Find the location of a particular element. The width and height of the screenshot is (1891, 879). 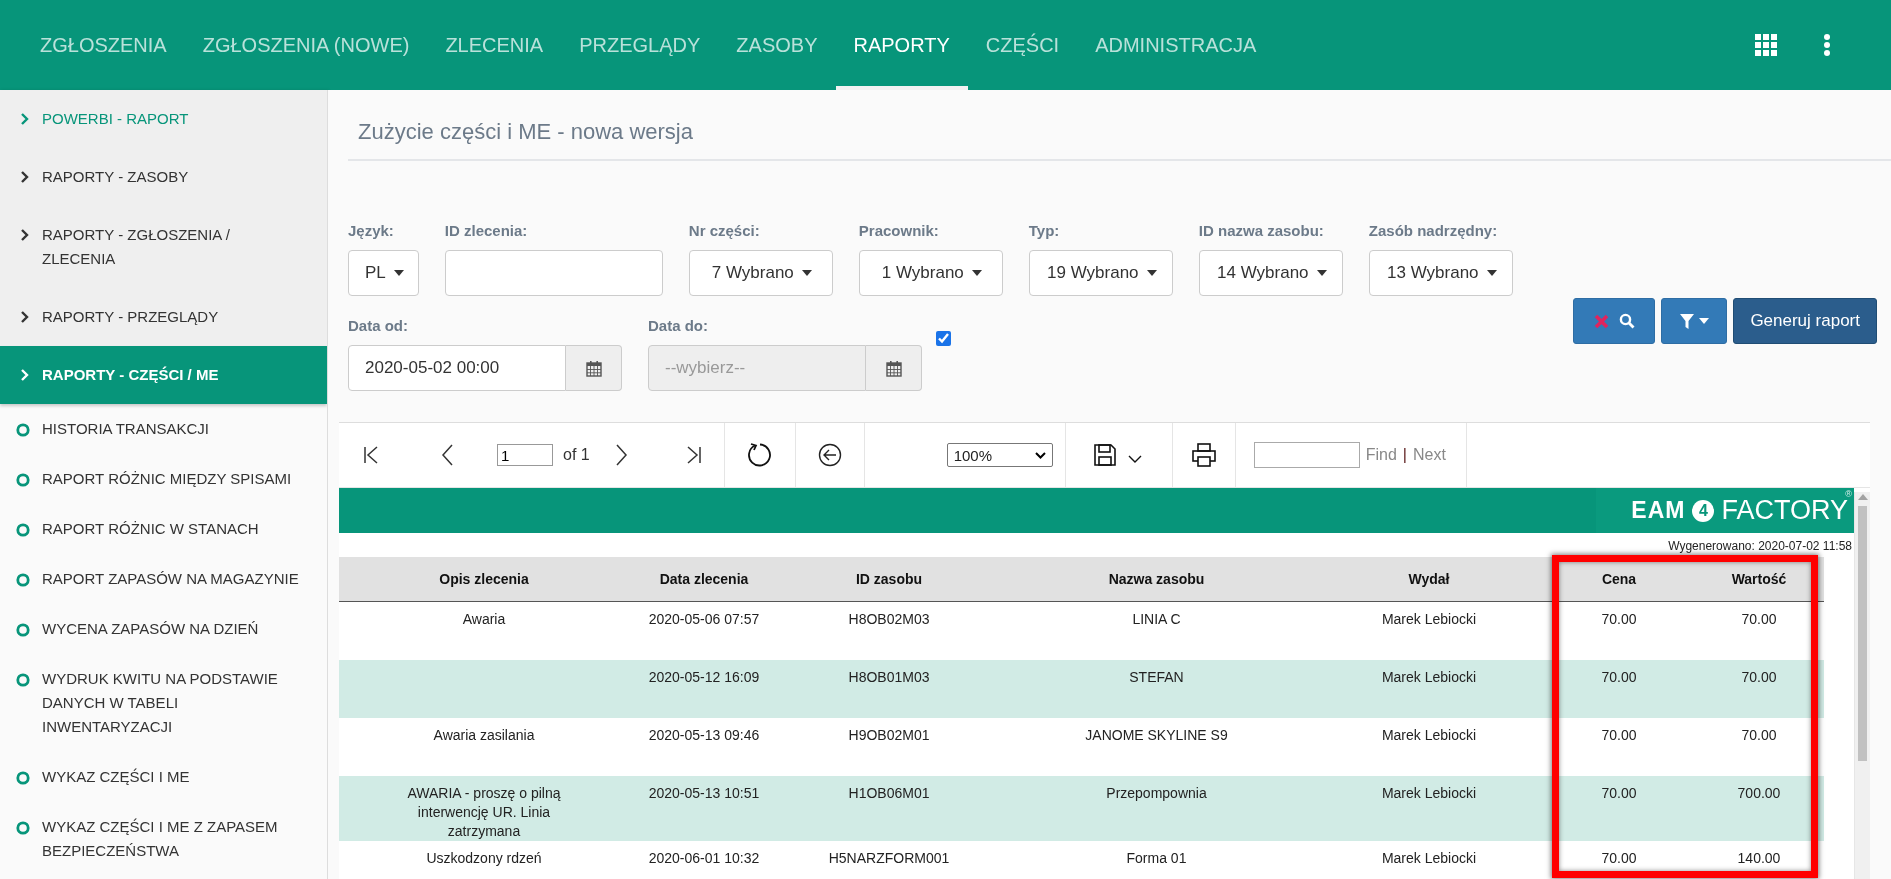

sidebar-item: RAPORTY - ZGŁOSZENIA / ZLECENIA is located at coordinates (163, 247).